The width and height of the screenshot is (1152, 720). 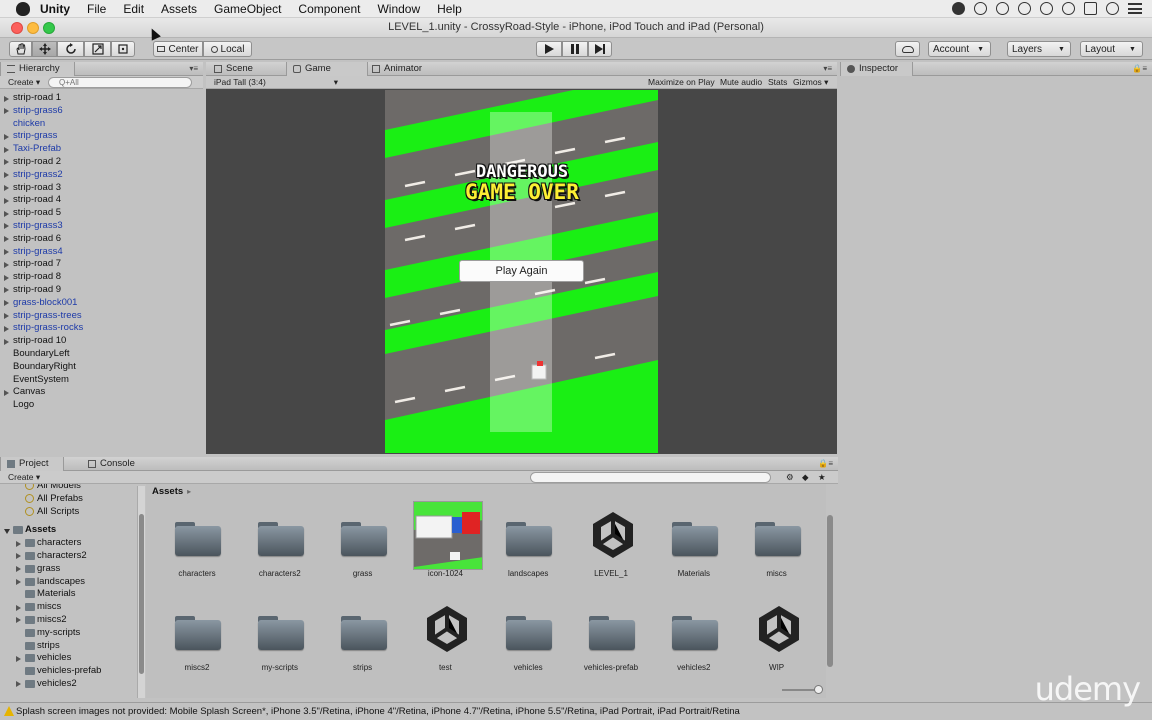 What do you see at coordinates (1111, 49) in the screenshot?
I see `layout-dropdown: Layout ▼` at bounding box center [1111, 49].